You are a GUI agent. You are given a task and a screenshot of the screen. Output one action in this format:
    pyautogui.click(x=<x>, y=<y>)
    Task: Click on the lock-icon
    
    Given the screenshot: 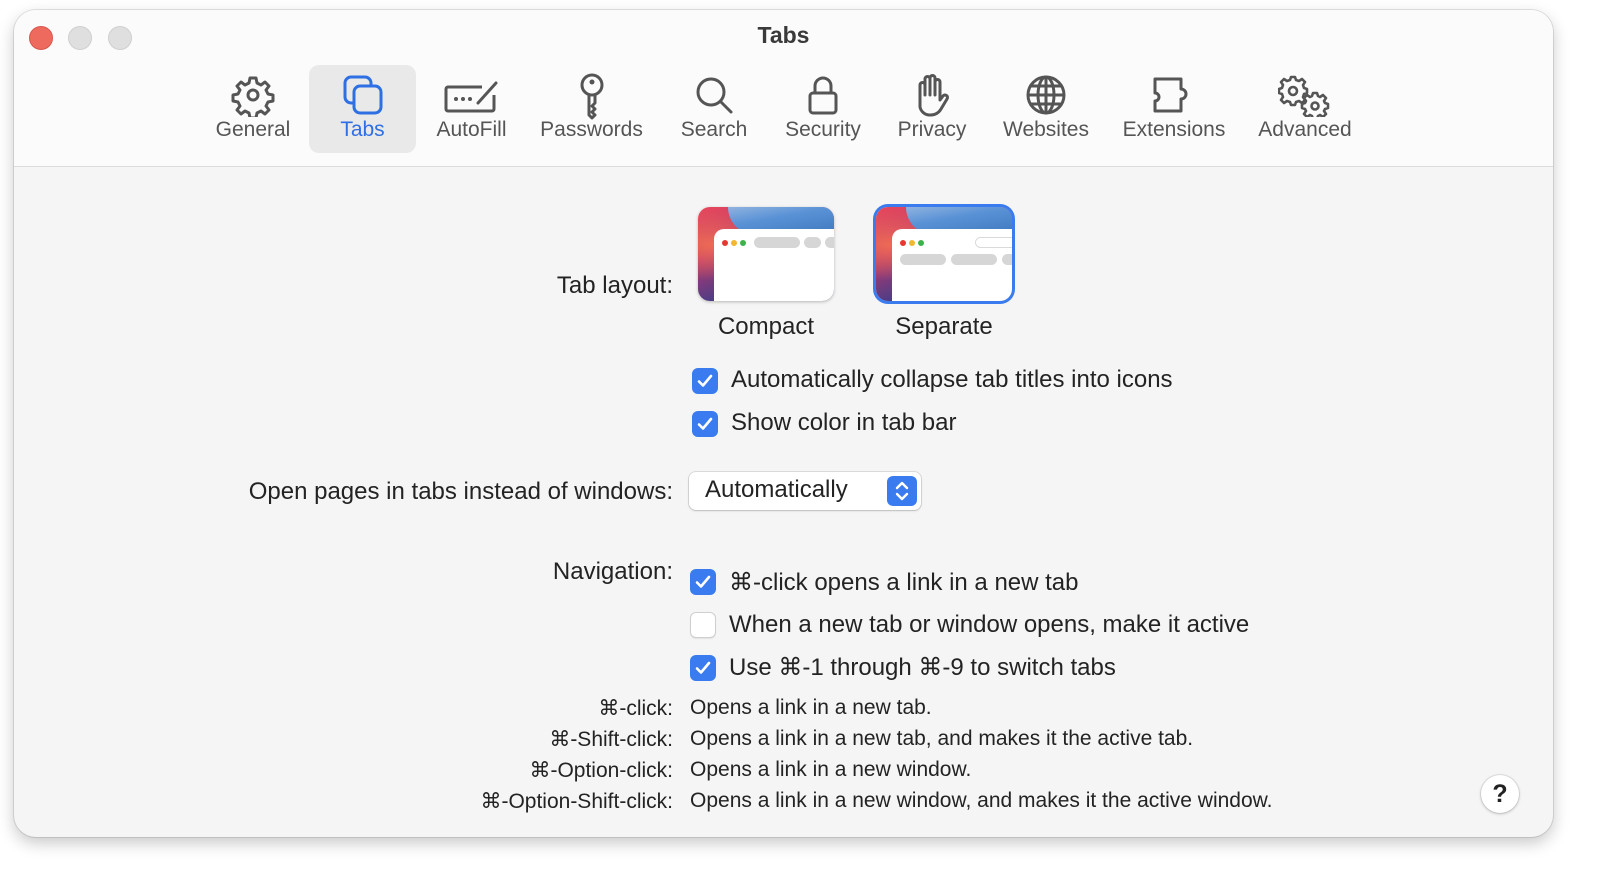 What is the action you would take?
    pyautogui.click(x=823, y=95)
    